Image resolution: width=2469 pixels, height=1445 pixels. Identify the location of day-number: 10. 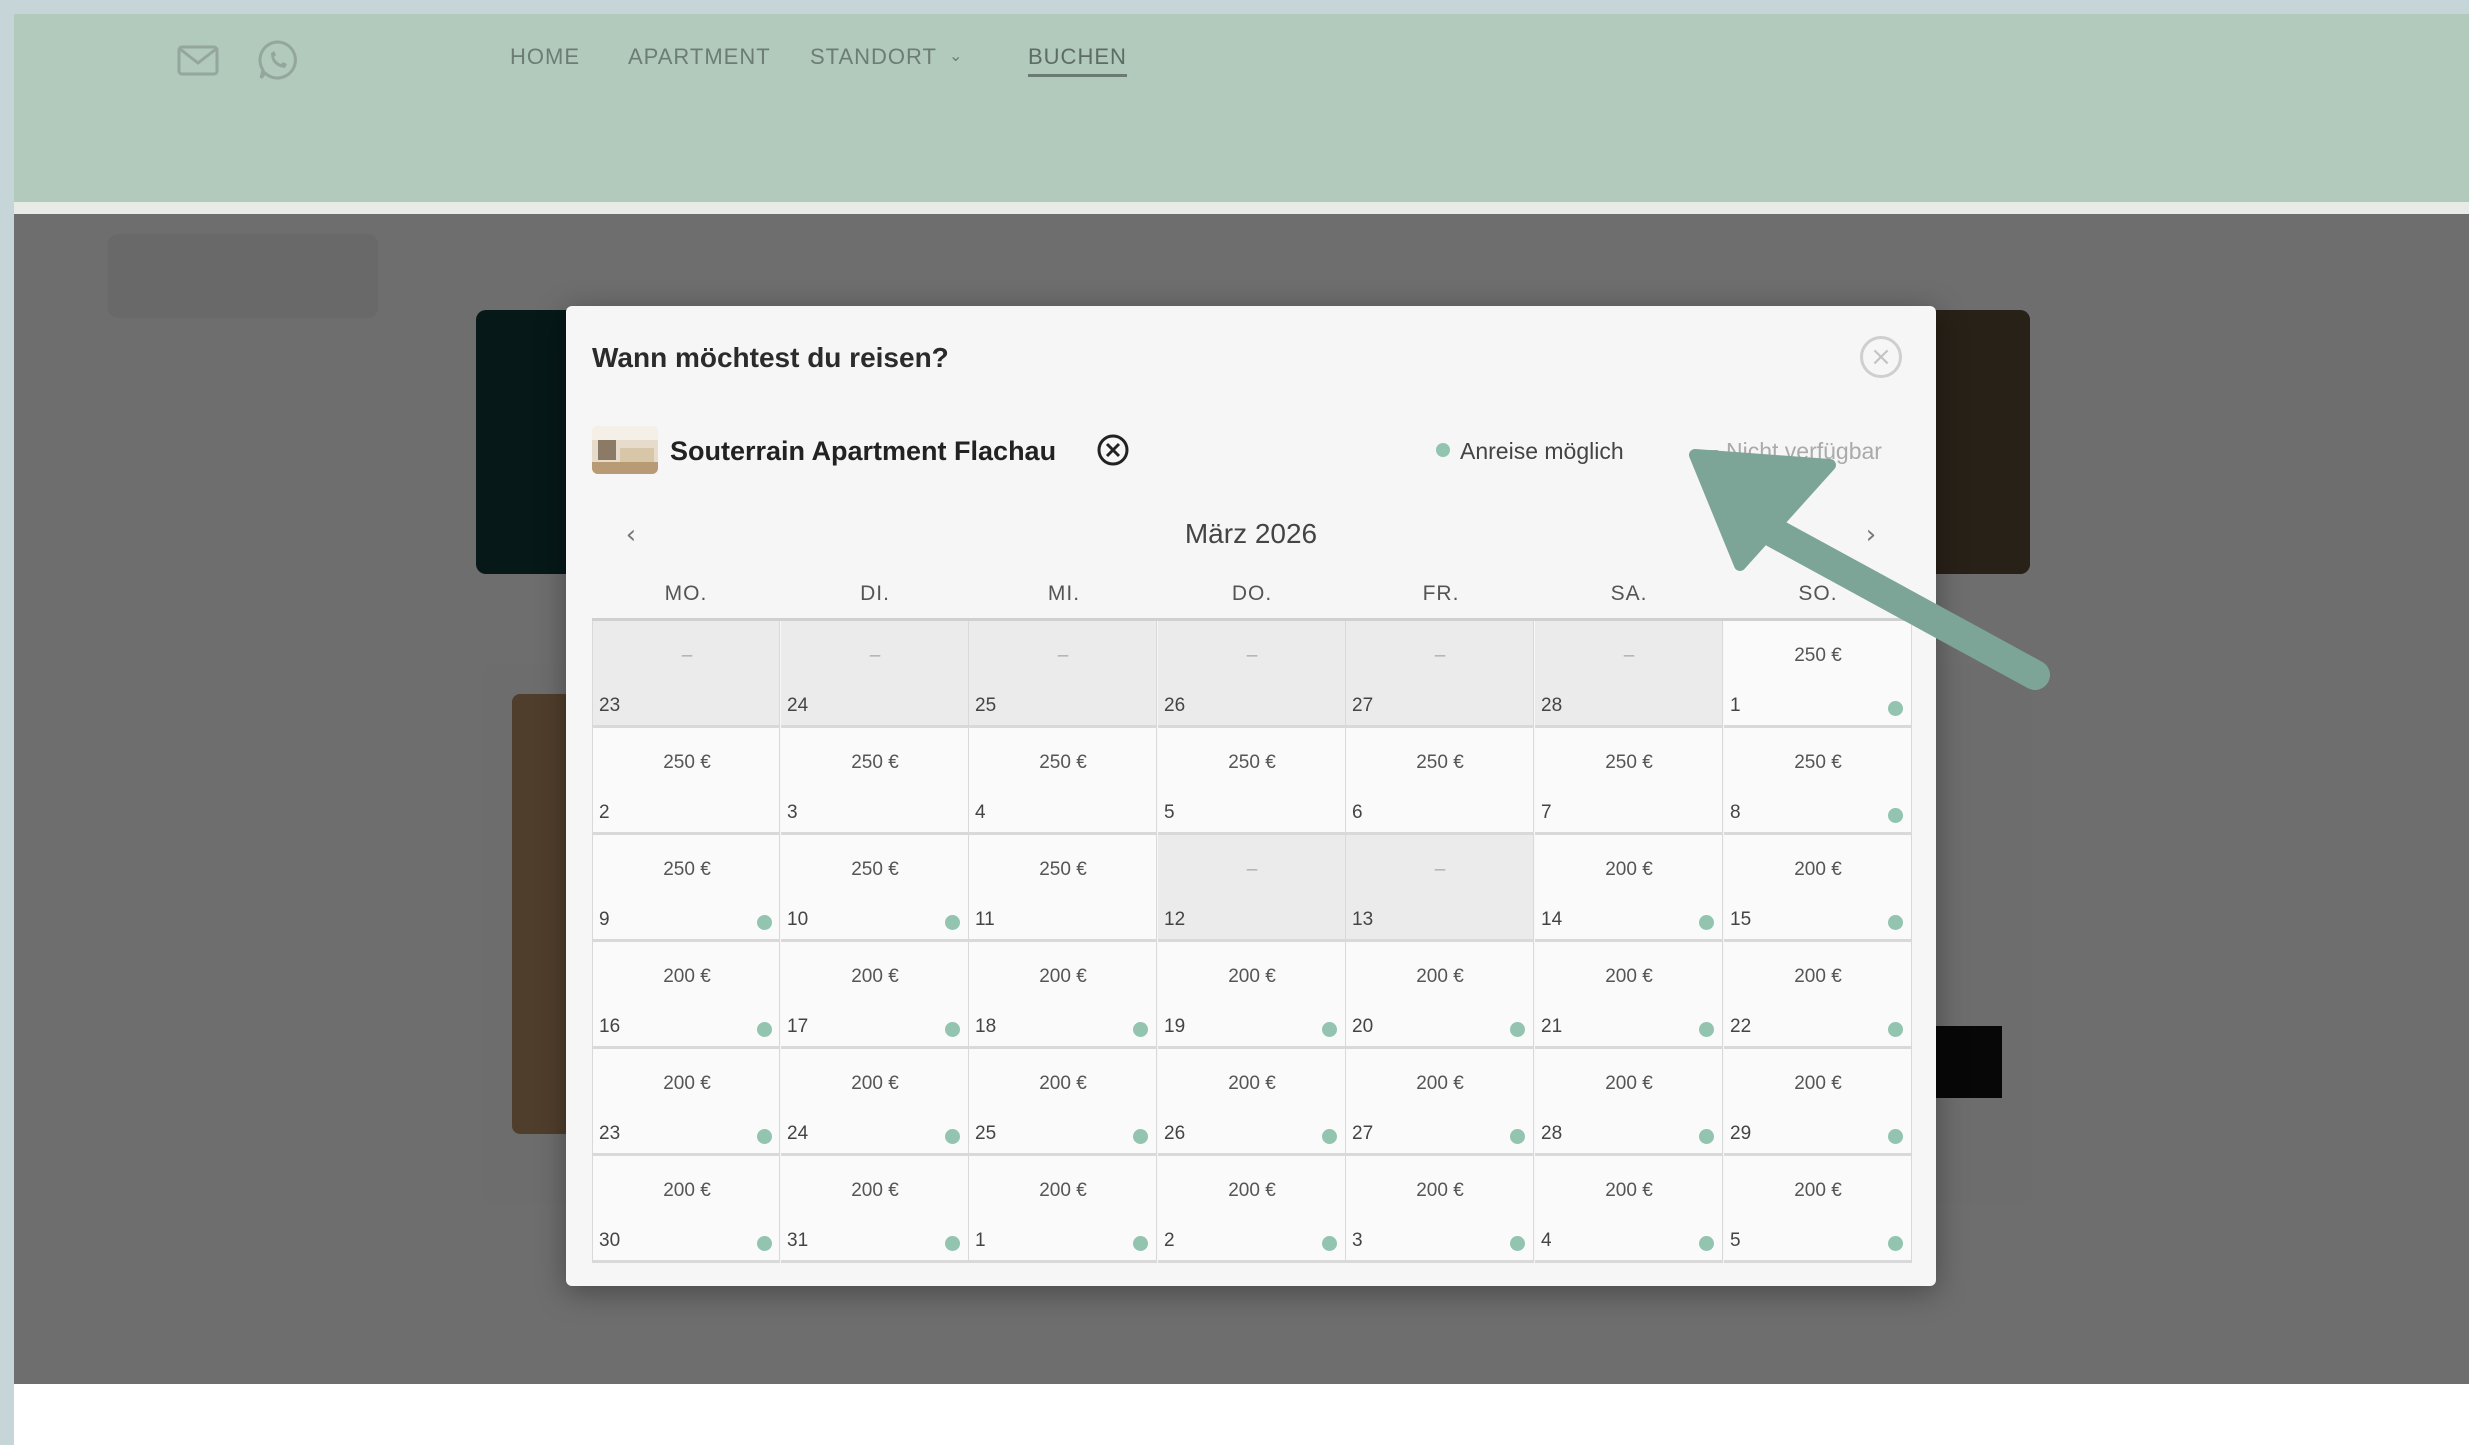
(798, 919).